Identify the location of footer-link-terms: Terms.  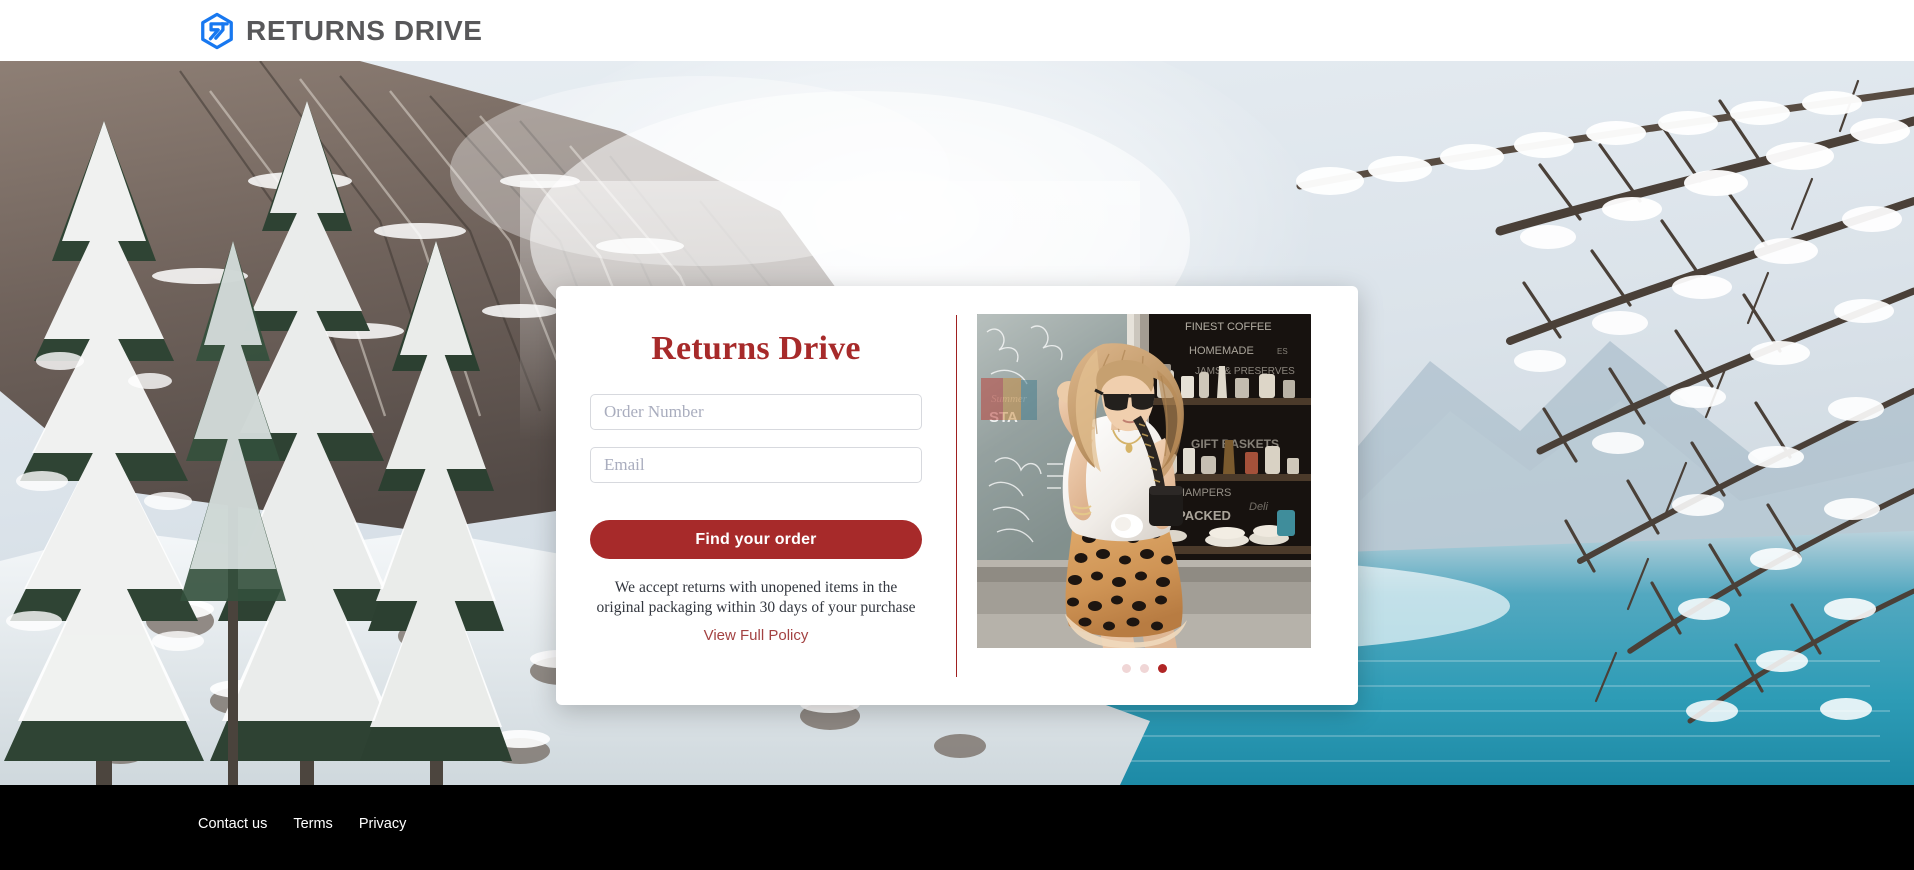
(312, 824).